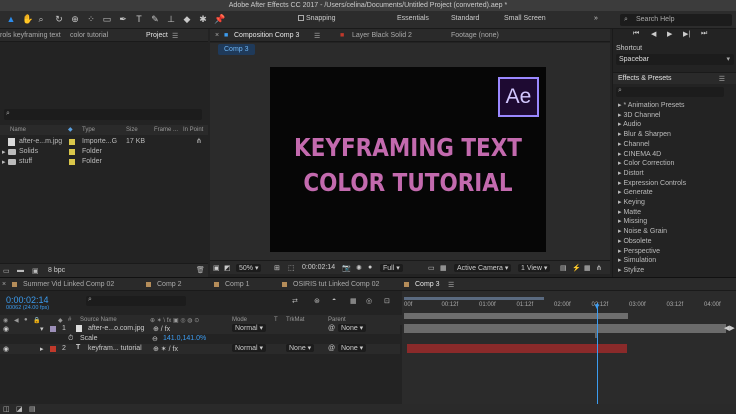 The image size is (736, 414). Describe the element at coordinates (30, 35) in the screenshot. I see `tab-effect-controls: rols keyframing text` at that location.